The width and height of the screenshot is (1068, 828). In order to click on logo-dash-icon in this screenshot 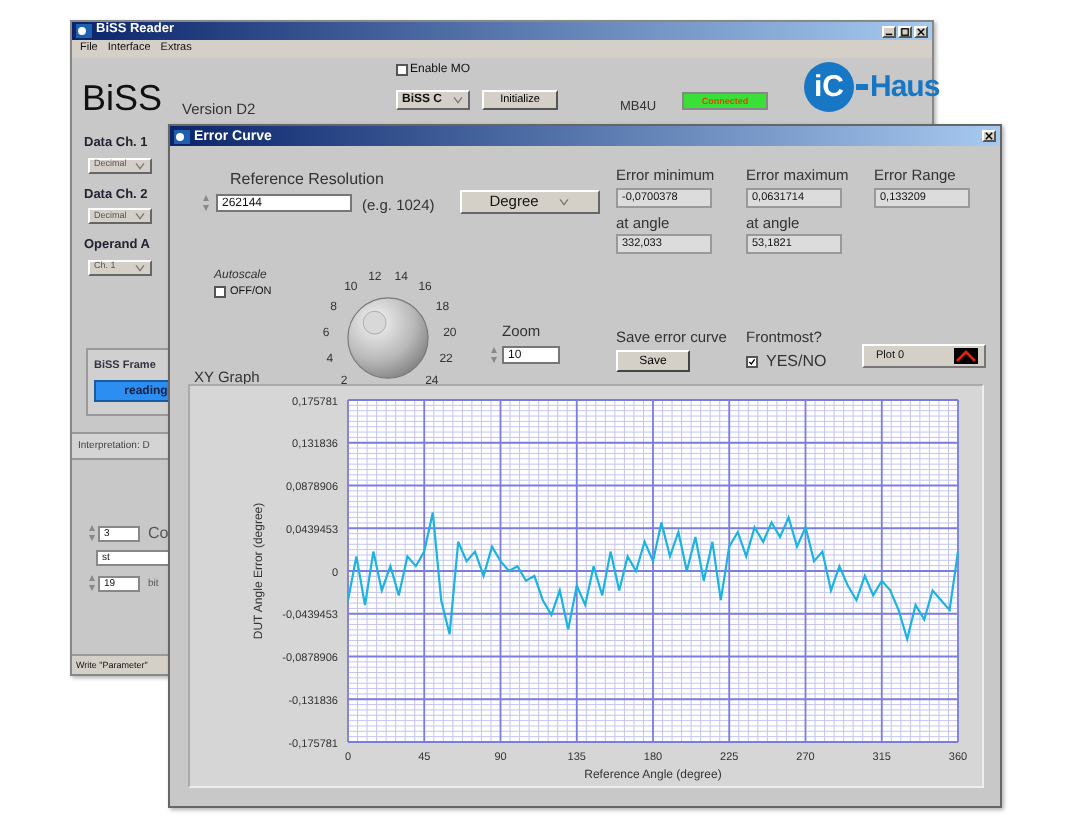, I will do `click(862, 87)`.